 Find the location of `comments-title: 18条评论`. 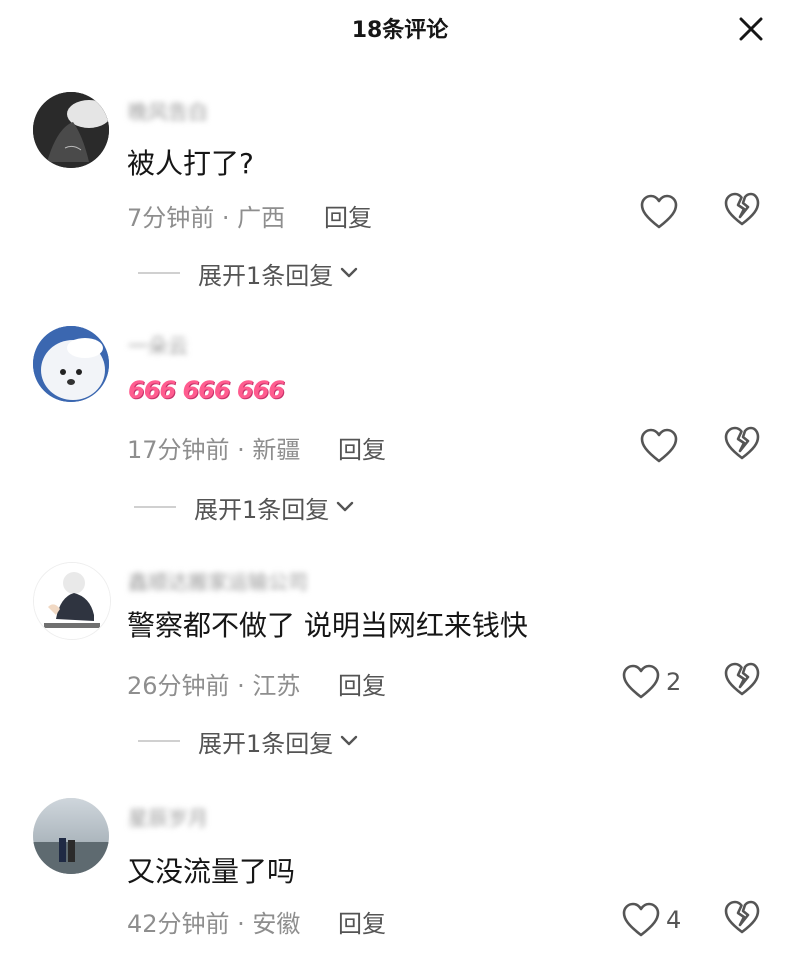

comments-title: 18条评论 is located at coordinates (400, 30).